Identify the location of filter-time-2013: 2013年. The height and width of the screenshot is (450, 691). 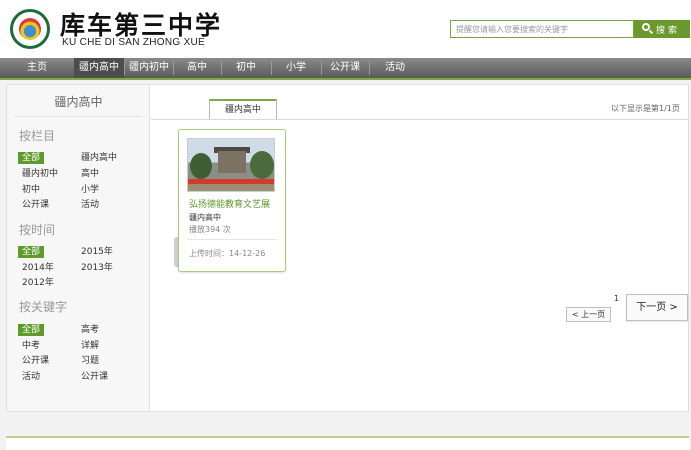
(97, 268).